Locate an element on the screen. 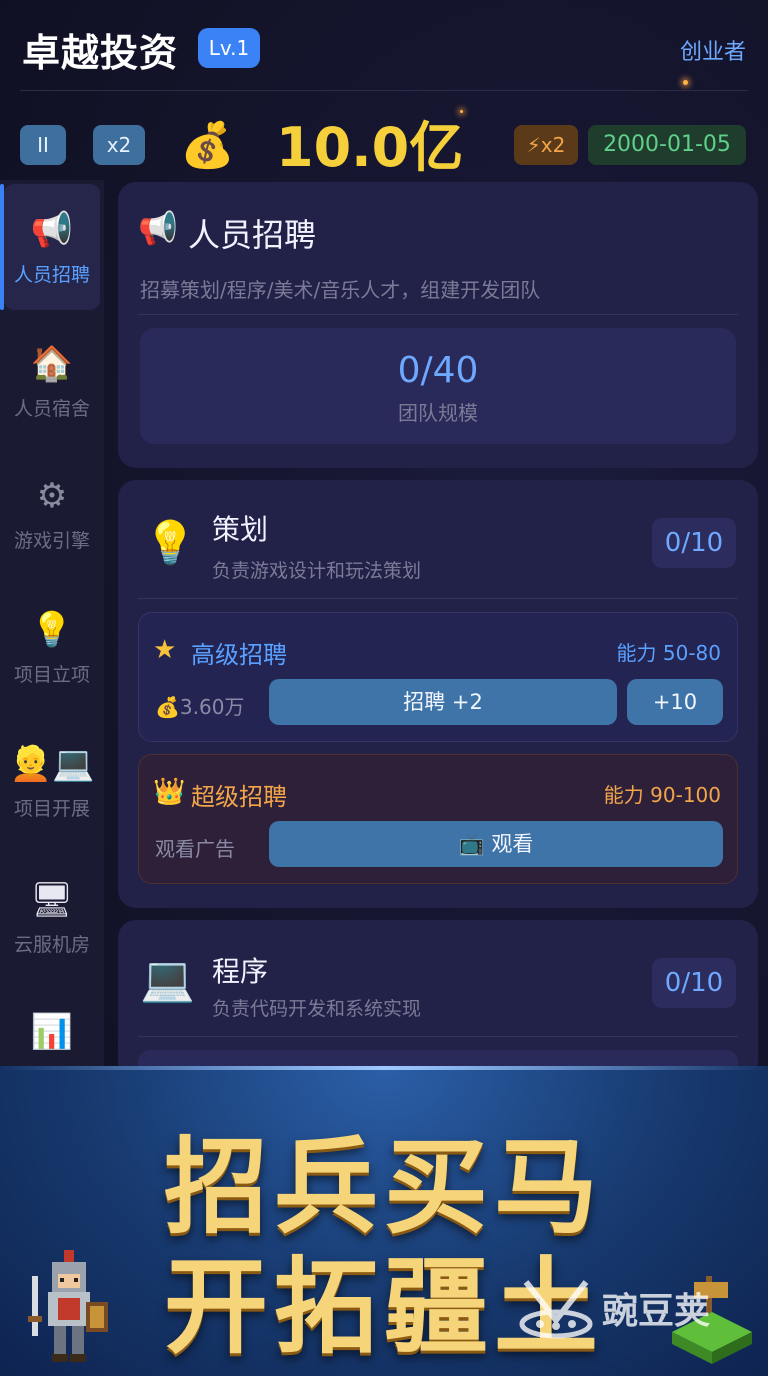  role-link: 创业者 is located at coordinates (713, 50).